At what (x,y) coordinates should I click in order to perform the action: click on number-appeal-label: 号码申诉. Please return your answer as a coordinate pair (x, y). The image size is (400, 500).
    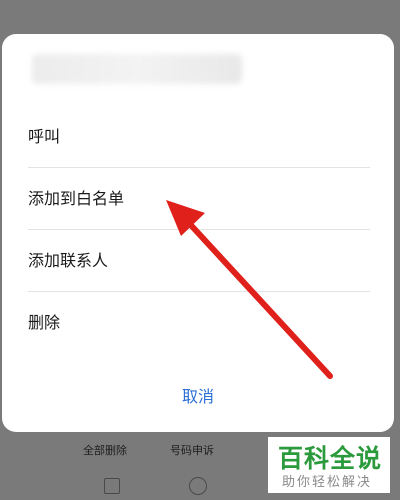
    Looking at the image, I should click on (192, 450).